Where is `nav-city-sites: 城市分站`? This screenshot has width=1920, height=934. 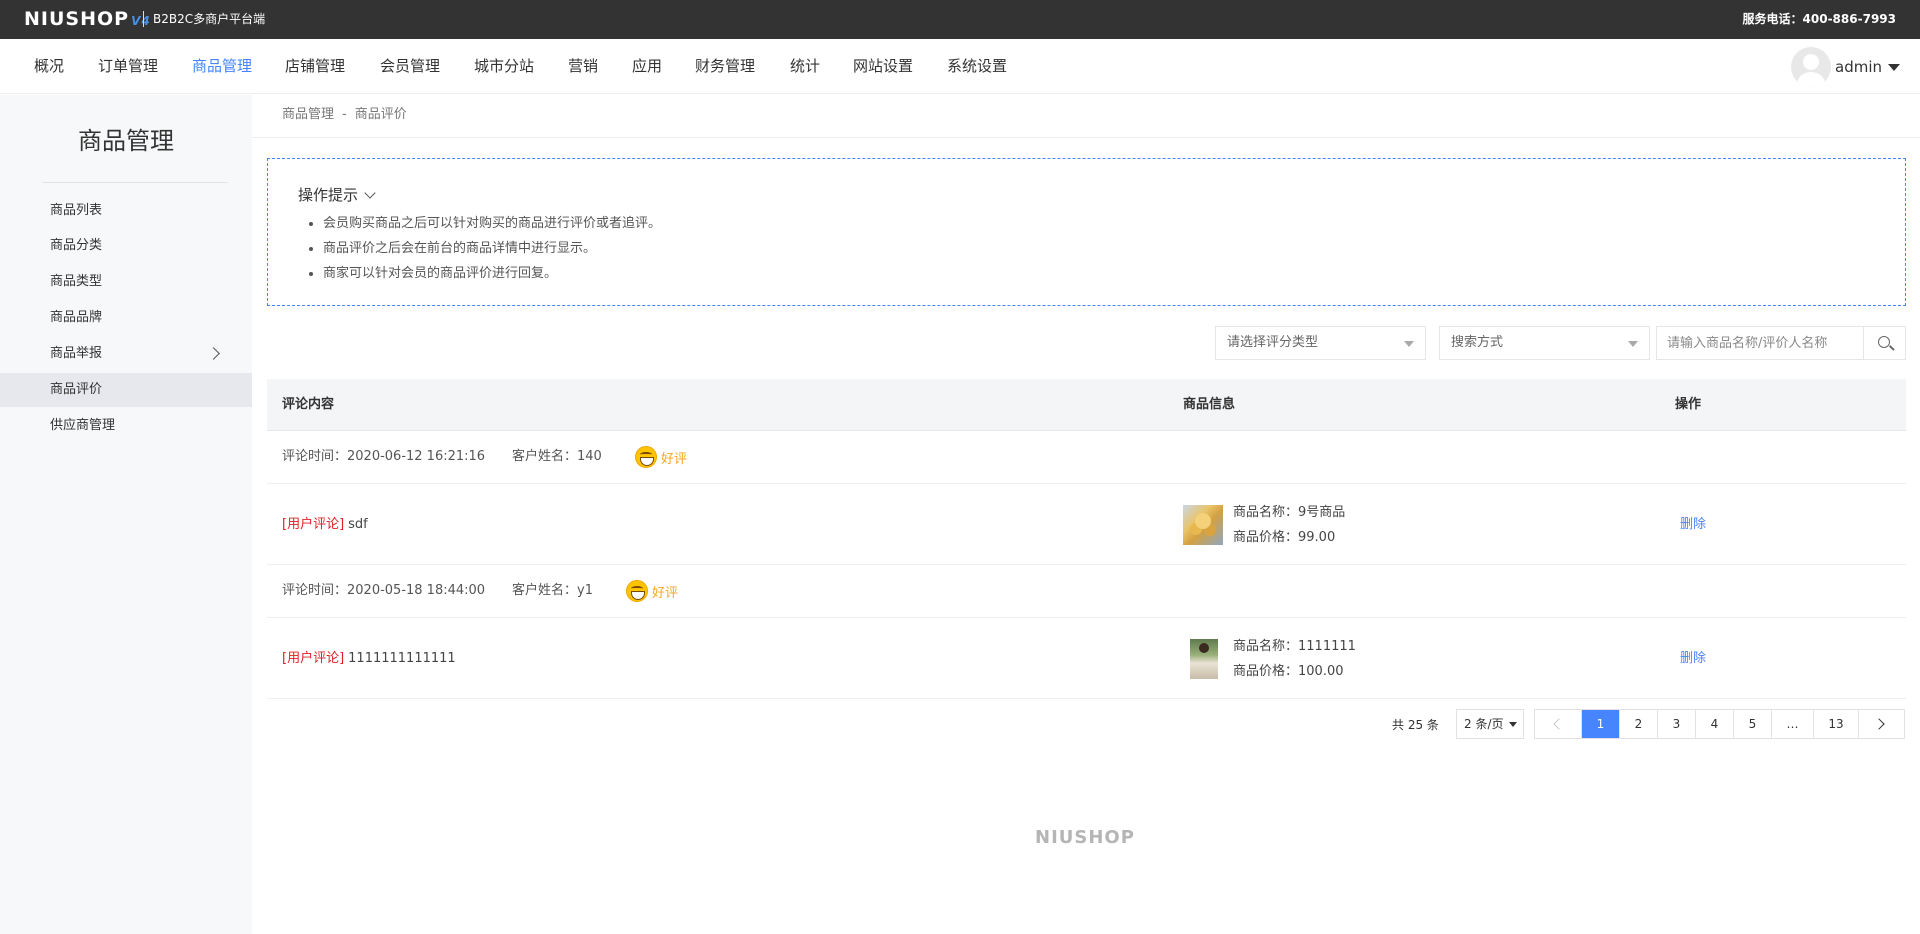
nav-city-sites: 城市分站 is located at coordinates (504, 66).